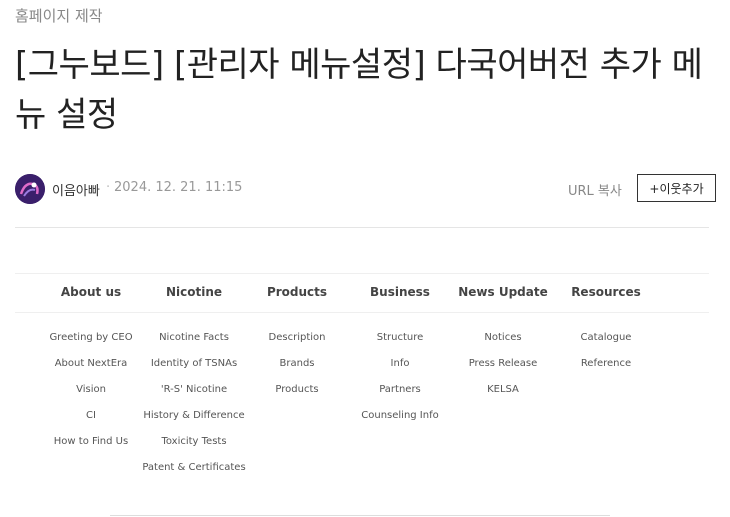 The height and width of the screenshot is (517, 730). I want to click on footer-link-list: Description Brands Products, so click(297, 370).